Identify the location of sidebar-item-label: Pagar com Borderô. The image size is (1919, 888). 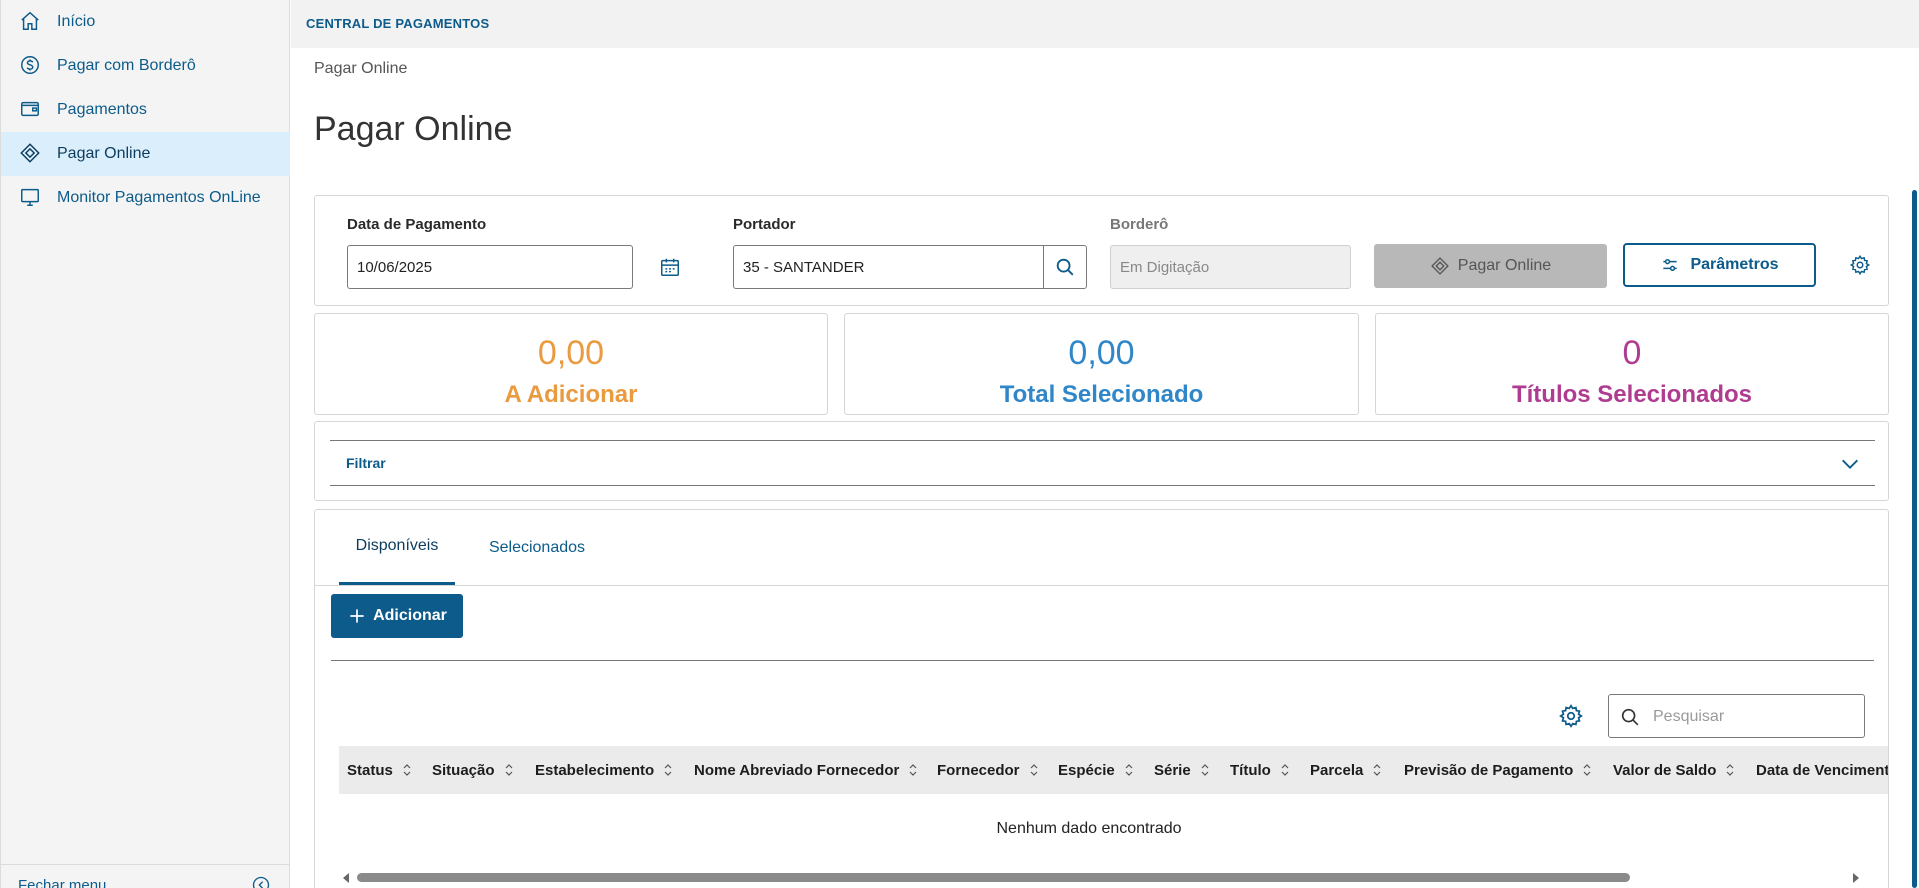
(126, 65).